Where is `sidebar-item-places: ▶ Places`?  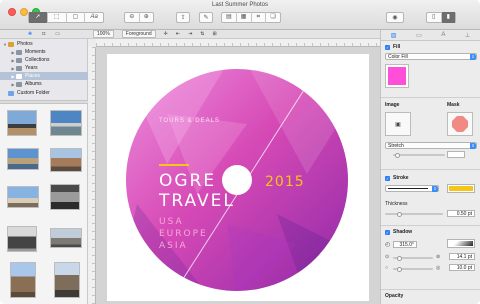 sidebar-item-places: ▶ Places is located at coordinates (44, 76).